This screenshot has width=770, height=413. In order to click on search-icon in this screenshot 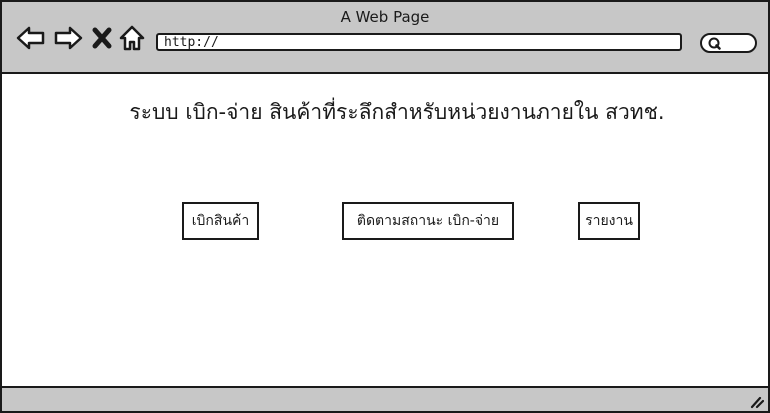, I will do `click(714, 43)`.